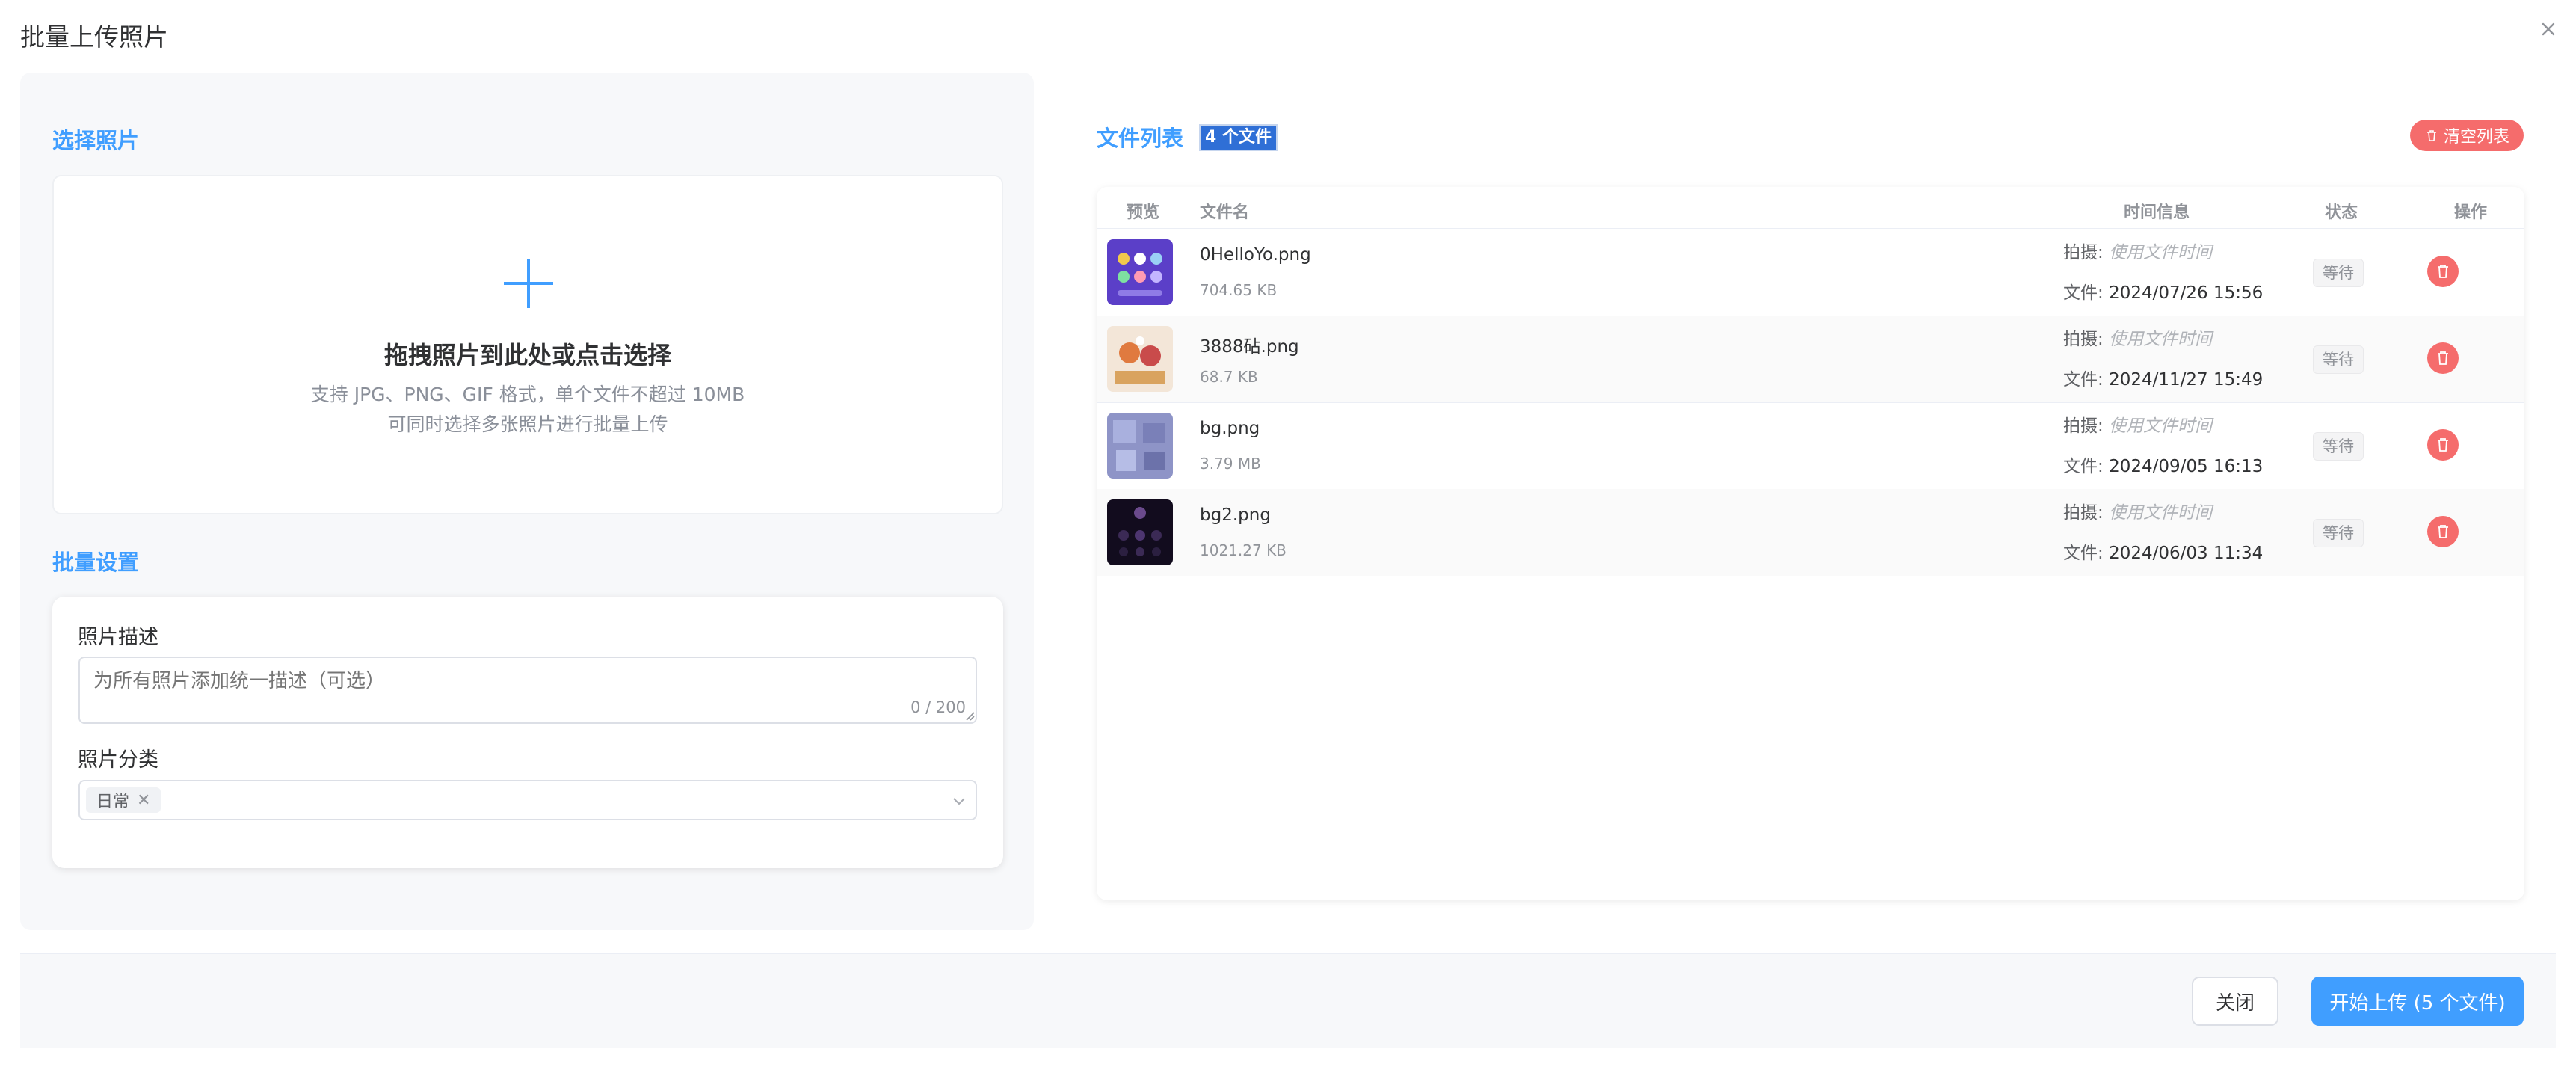 The width and height of the screenshot is (2576, 1070). What do you see at coordinates (96, 562) in the screenshot?
I see `batch-settings-title: 批量设置` at bounding box center [96, 562].